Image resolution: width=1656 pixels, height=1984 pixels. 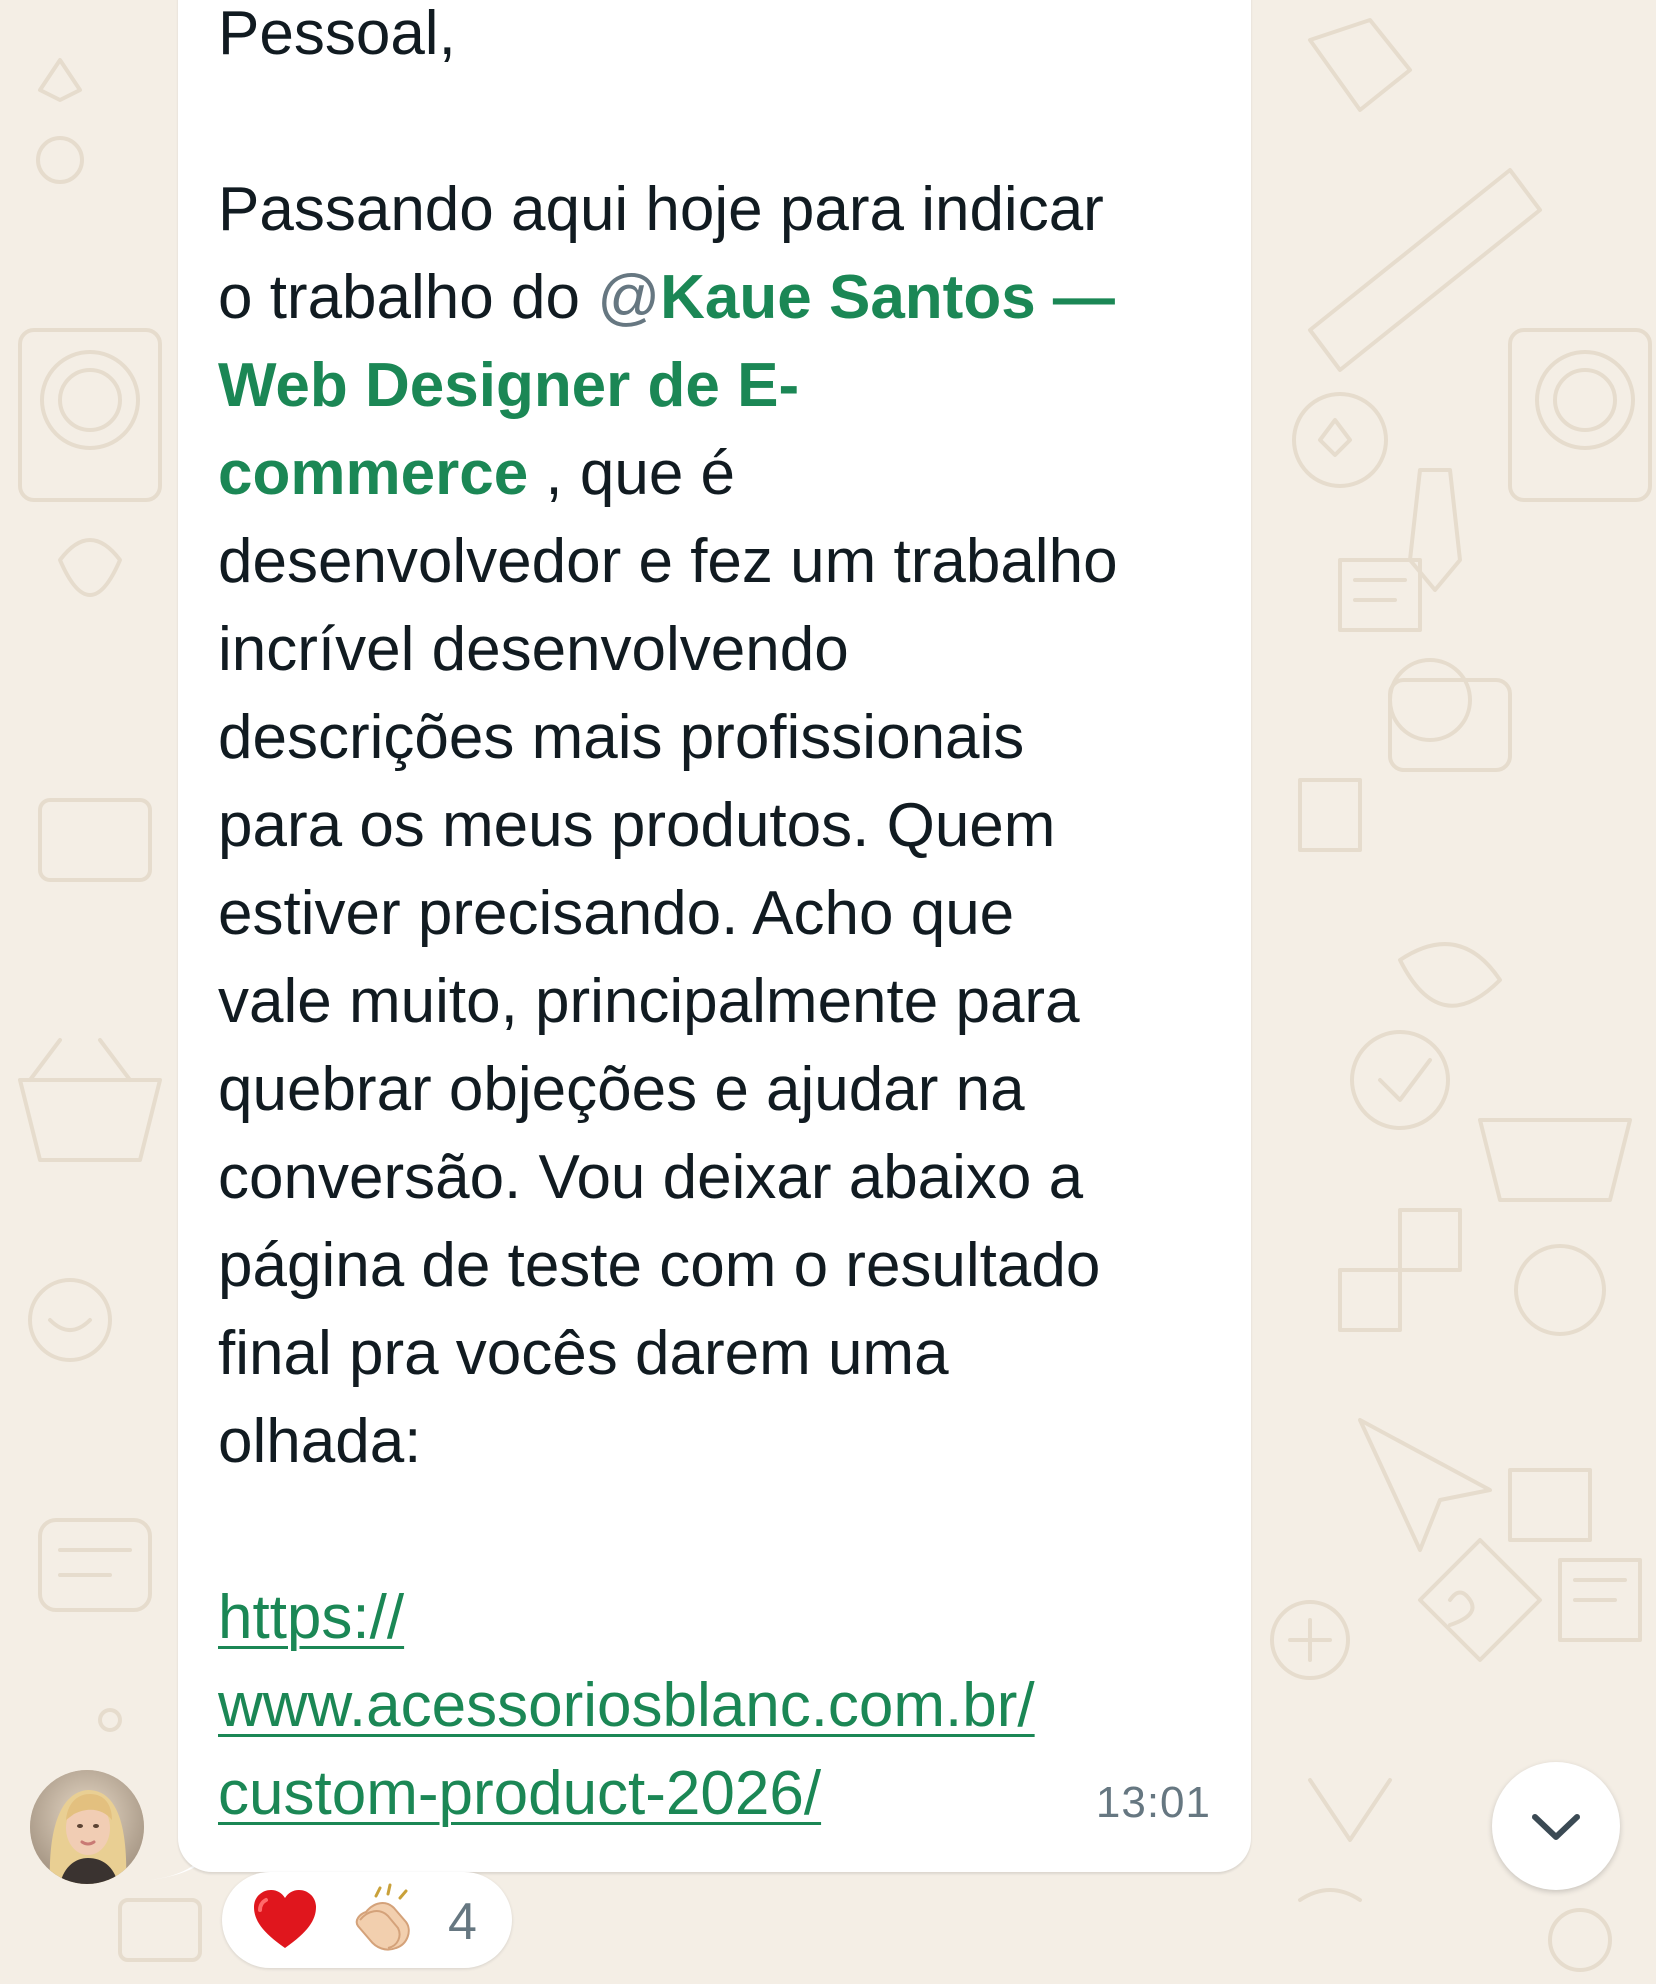 What do you see at coordinates (718, 1618) in the screenshot?
I see `message-link-line: https://` at bounding box center [718, 1618].